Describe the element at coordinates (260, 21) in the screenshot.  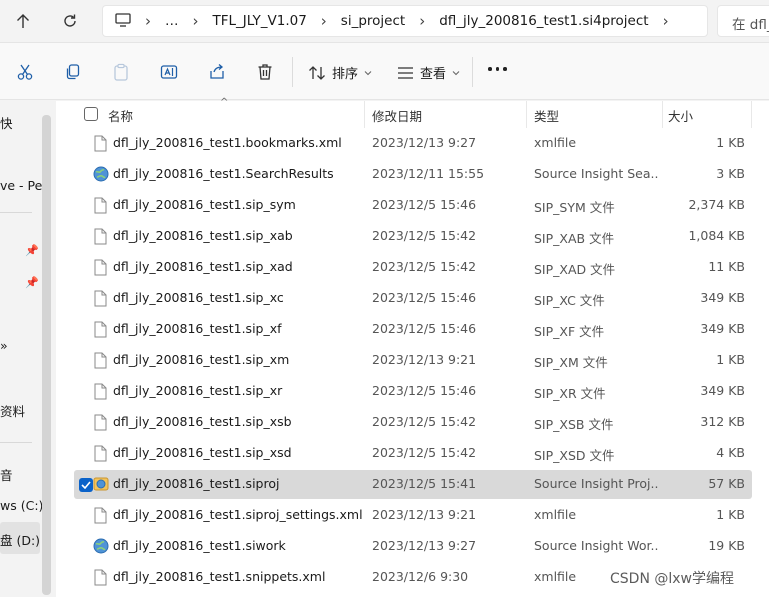
I see `breadcrumb-item: TFL_JLY_V1.07` at that location.